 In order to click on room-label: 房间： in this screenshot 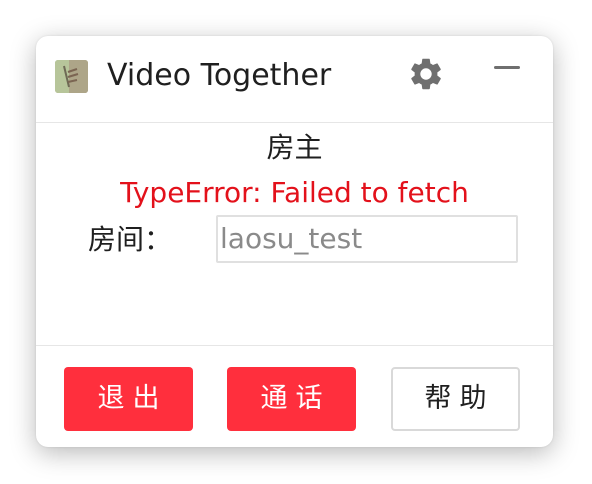, I will do `click(130, 239)`.